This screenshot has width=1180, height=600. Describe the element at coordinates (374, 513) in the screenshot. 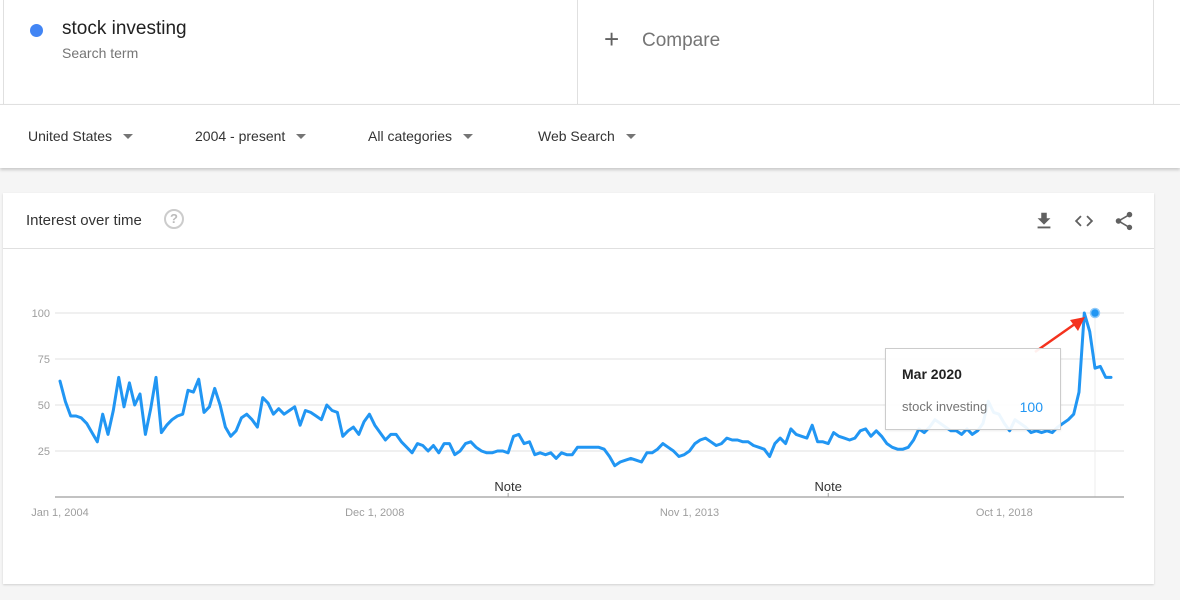

I see `x-tick-label: Dec 1, 2008` at that location.